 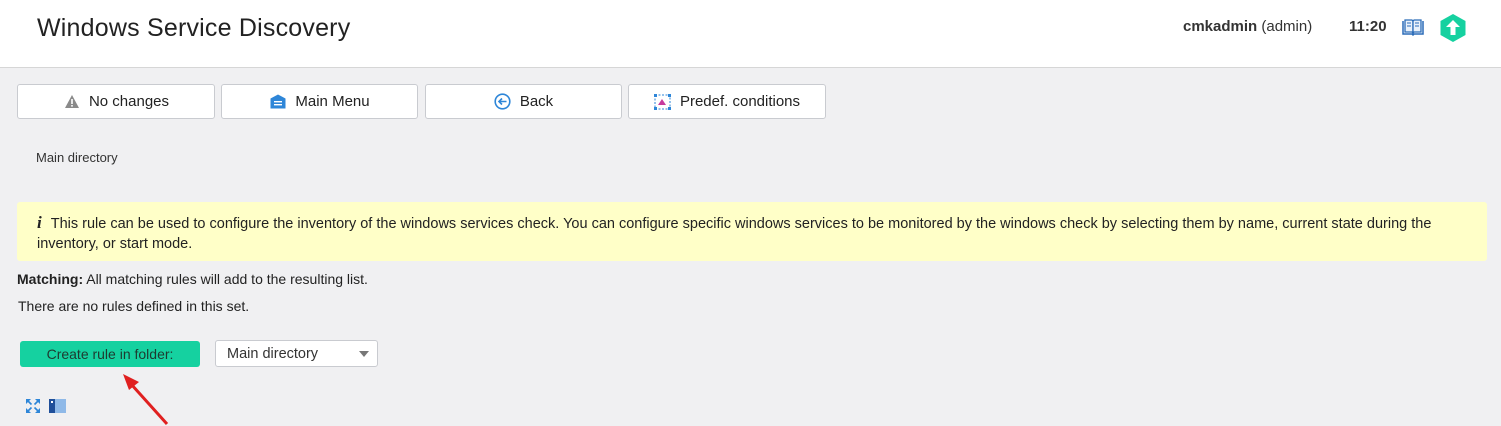 I want to click on back-label: Back, so click(x=536, y=101).